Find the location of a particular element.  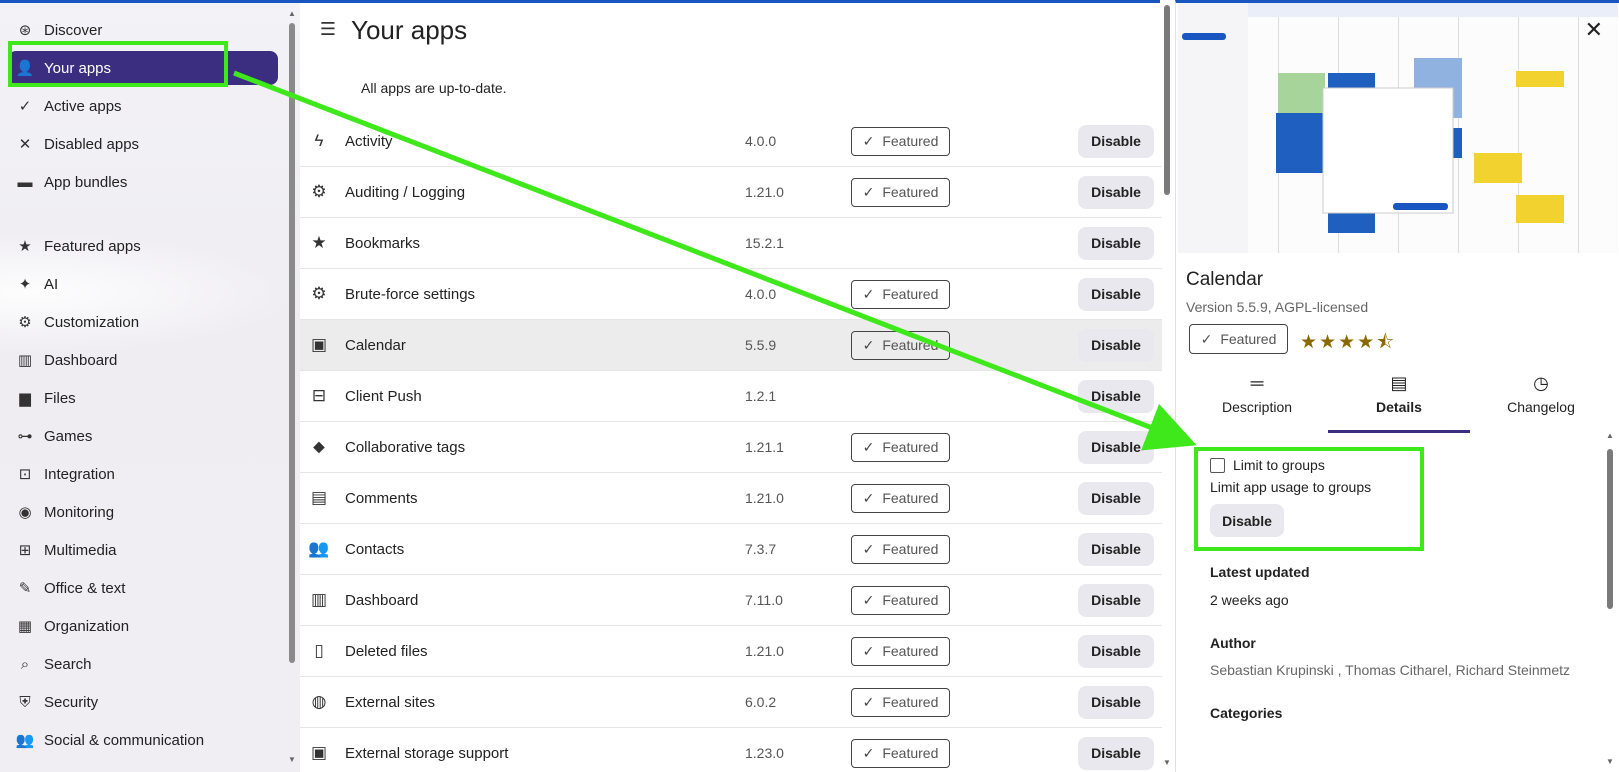

app-row-contacts: 👥 Contacts 7.3.7 ✓ Featured Disable is located at coordinates (731, 549).